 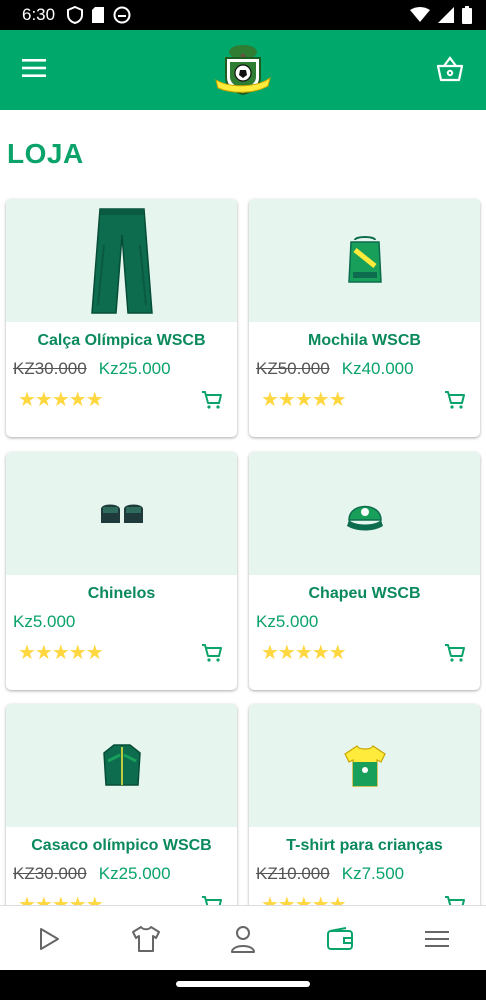 What do you see at coordinates (122, 15) in the screenshot?
I see `app-notification-icon` at bounding box center [122, 15].